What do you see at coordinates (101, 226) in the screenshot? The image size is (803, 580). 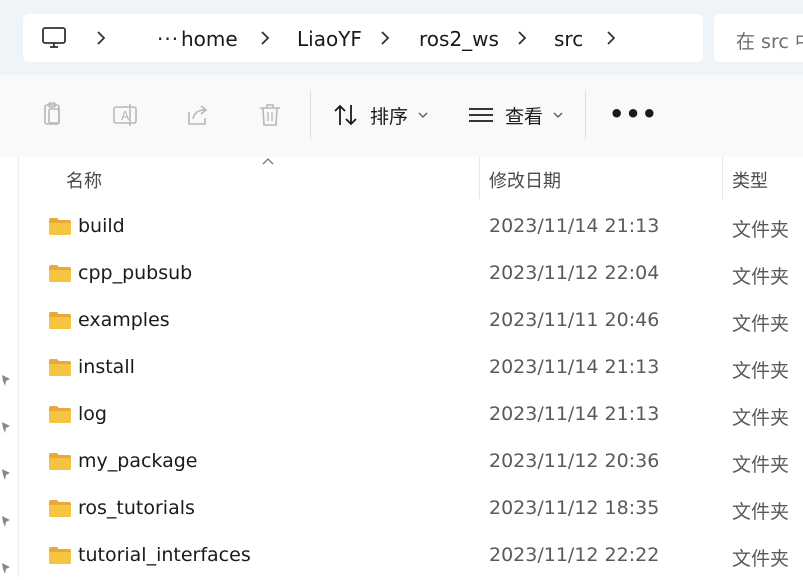 I see `file-name: build` at bounding box center [101, 226].